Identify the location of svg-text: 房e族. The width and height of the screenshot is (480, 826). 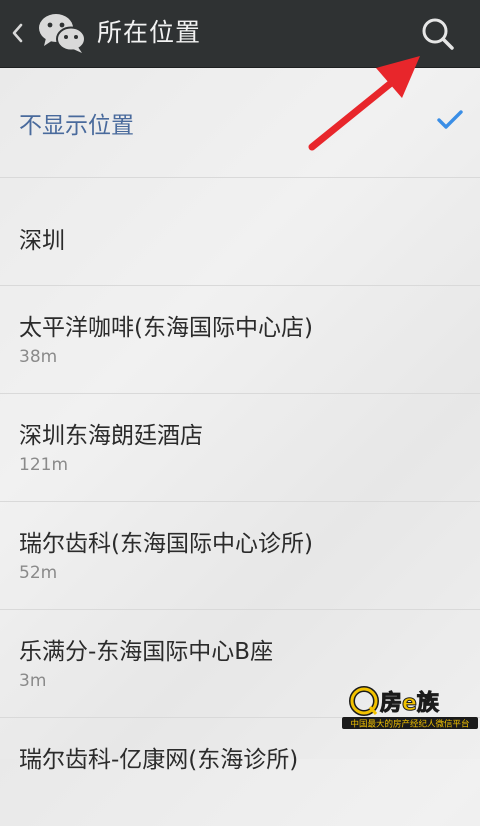
(410, 703).